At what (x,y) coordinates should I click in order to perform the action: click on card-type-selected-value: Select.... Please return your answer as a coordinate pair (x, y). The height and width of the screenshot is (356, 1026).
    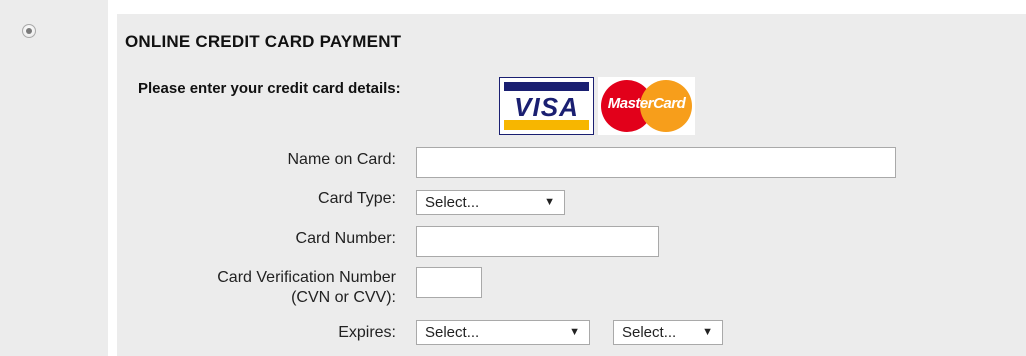
    Looking at the image, I should click on (452, 202).